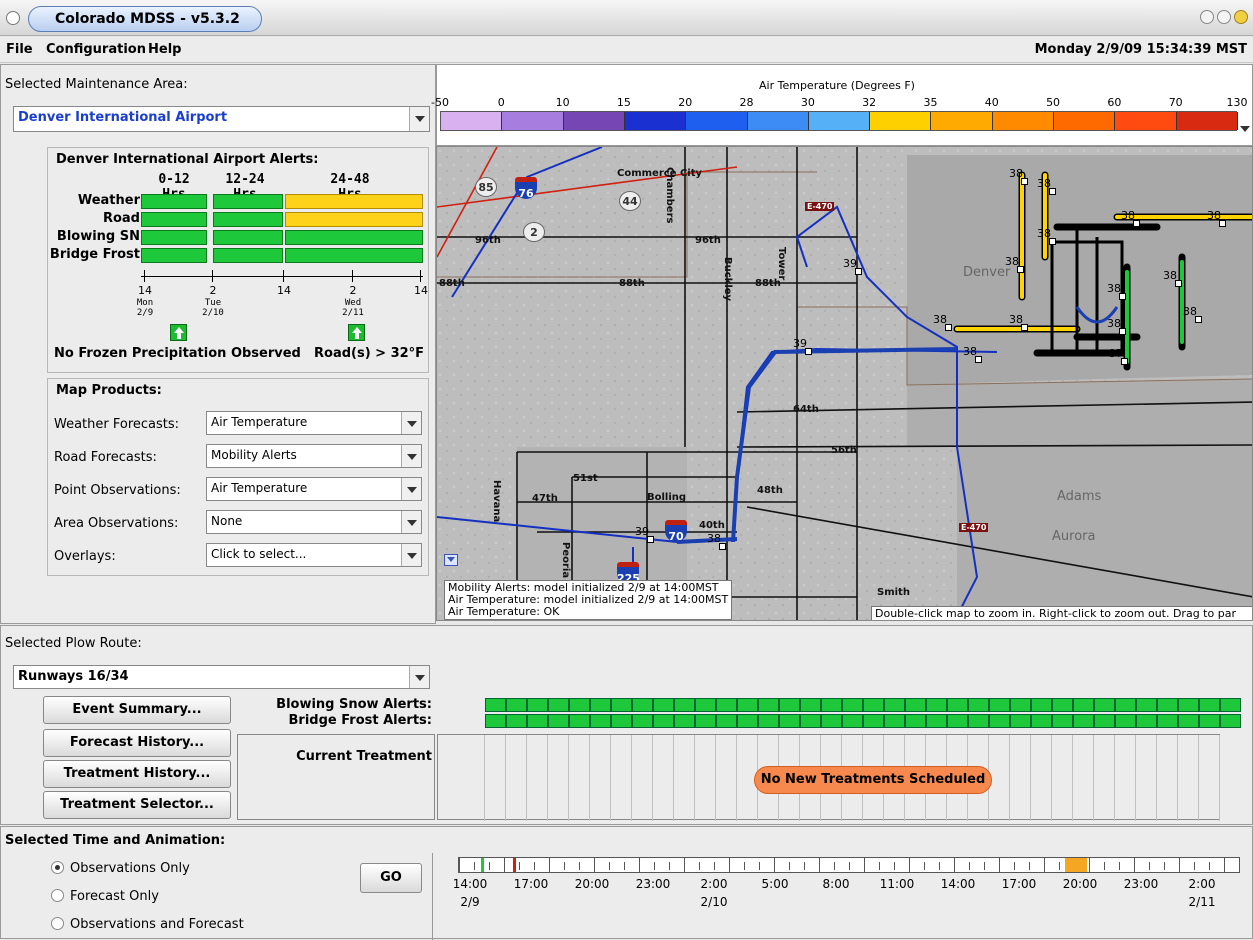 The width and height of the screenshot is (1253, 940). I want to click on map-product-value: Mobility Alerts, so click(254, 455).